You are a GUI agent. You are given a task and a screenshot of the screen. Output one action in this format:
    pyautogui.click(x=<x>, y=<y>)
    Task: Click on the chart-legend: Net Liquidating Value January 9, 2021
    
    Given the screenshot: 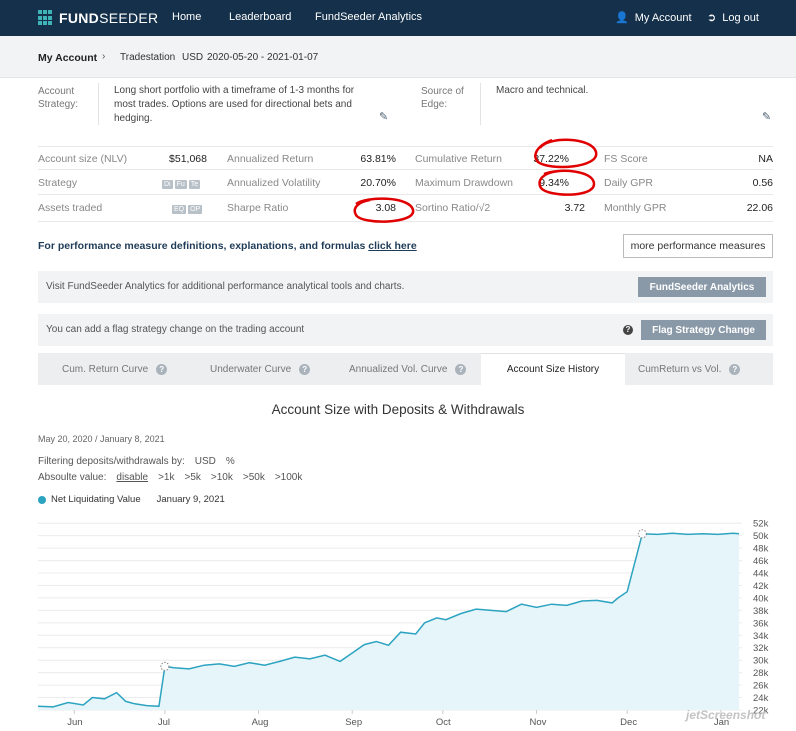 What is the action you would take?
    pyautogui.click(x=131, y=499)
    